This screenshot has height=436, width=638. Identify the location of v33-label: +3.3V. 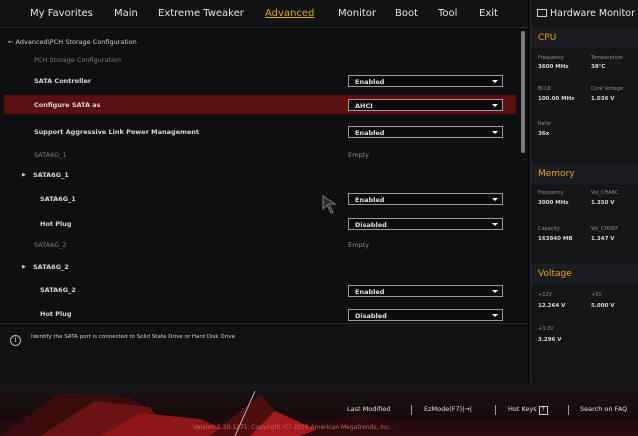
(546, 329).